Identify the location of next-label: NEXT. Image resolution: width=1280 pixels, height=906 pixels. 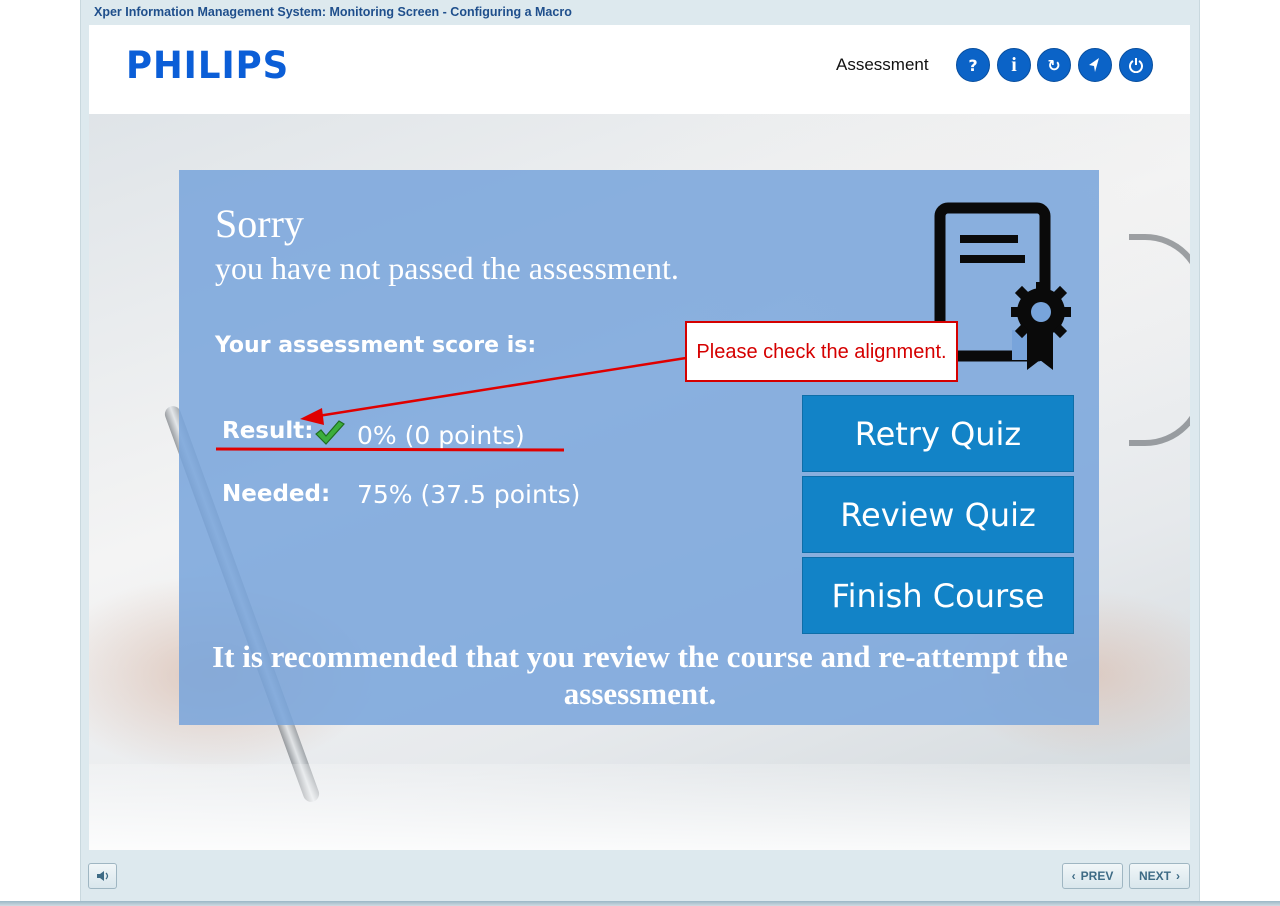
(1154, 876).